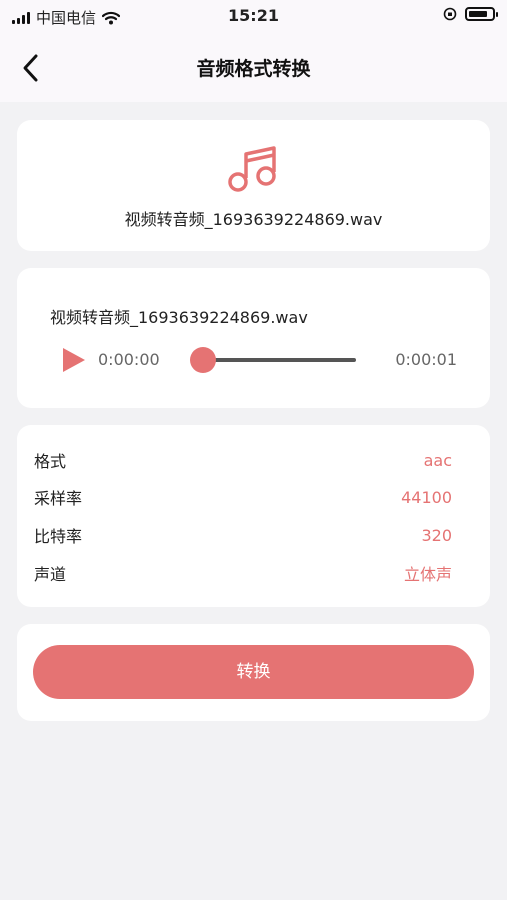 The width and height of the screenshot is (507, 900). I want to click on convert-button: 转换, so click(253, 672).